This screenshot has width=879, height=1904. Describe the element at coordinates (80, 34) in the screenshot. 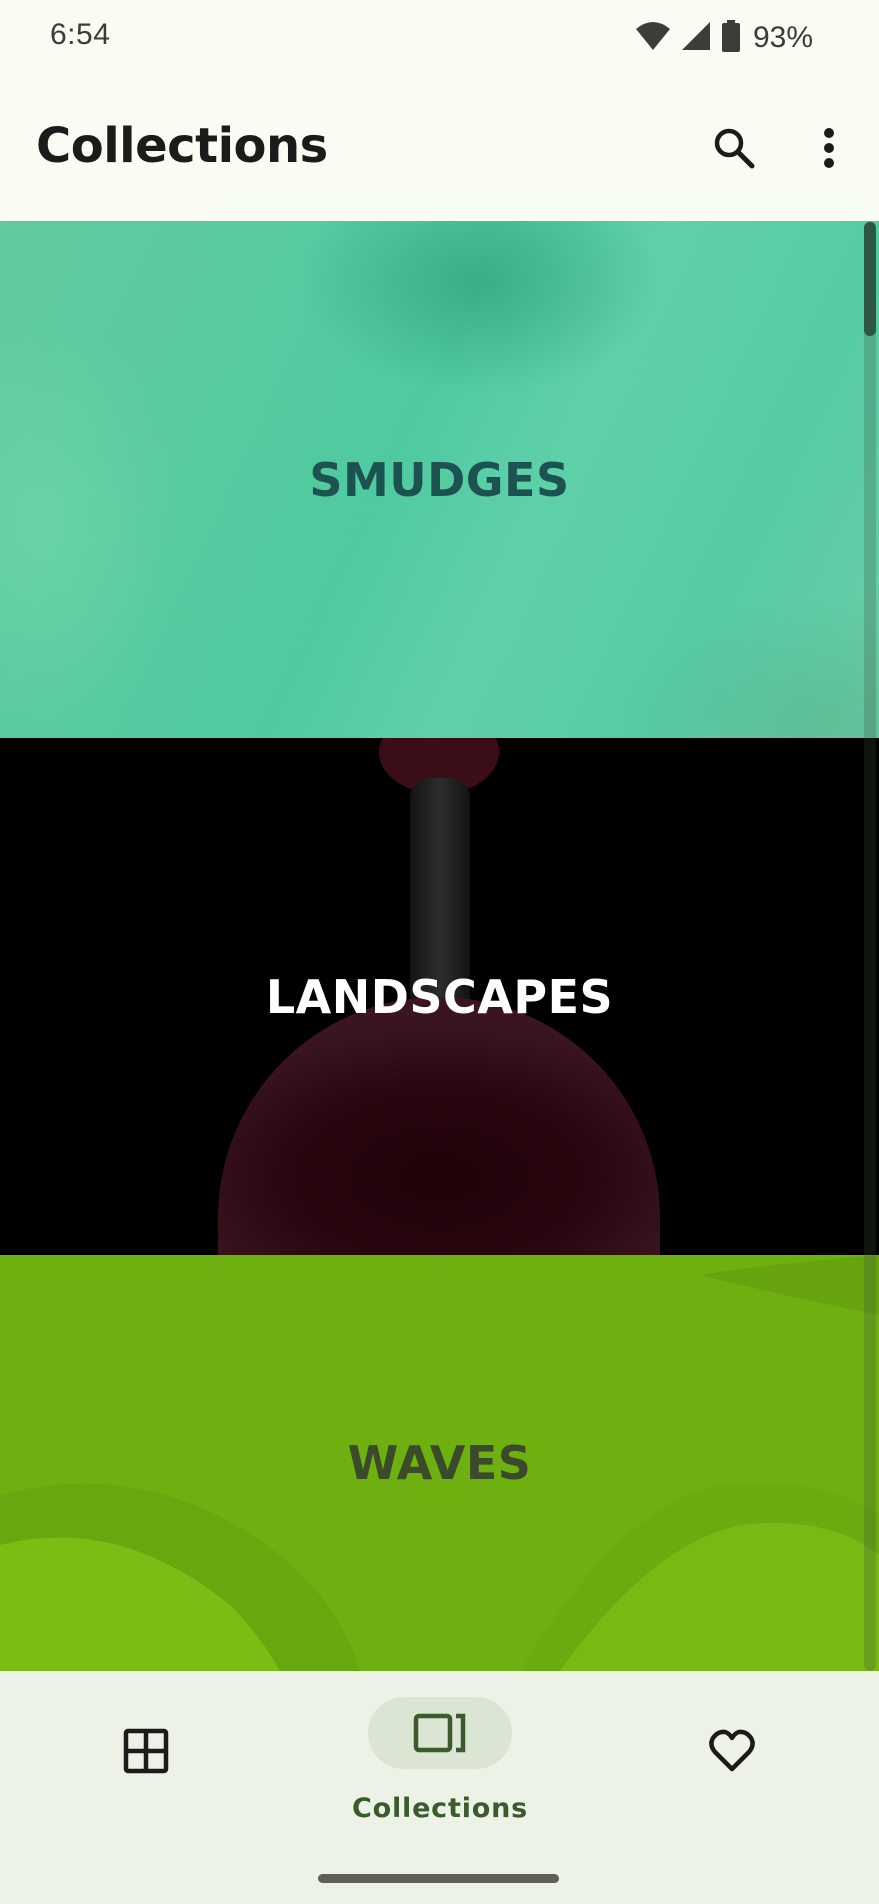

I see `status-time: 6:54` at that location.